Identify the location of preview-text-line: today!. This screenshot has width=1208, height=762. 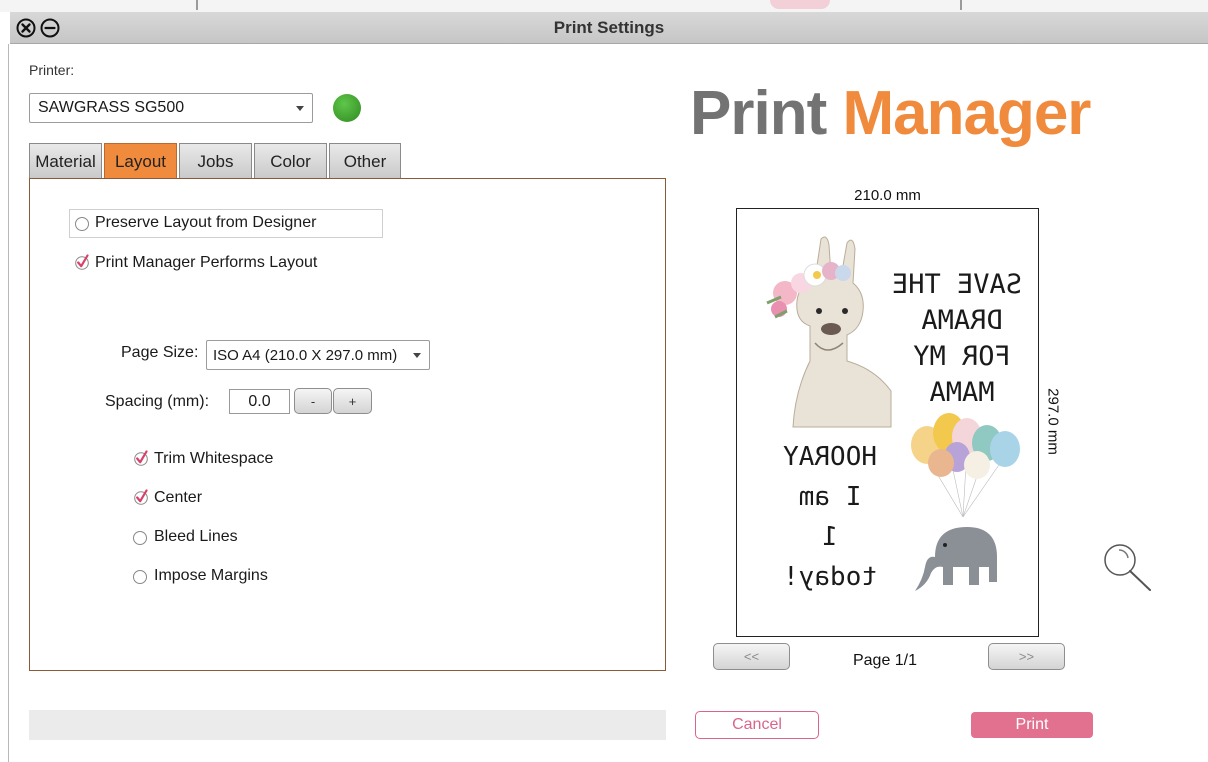
(830, 577).